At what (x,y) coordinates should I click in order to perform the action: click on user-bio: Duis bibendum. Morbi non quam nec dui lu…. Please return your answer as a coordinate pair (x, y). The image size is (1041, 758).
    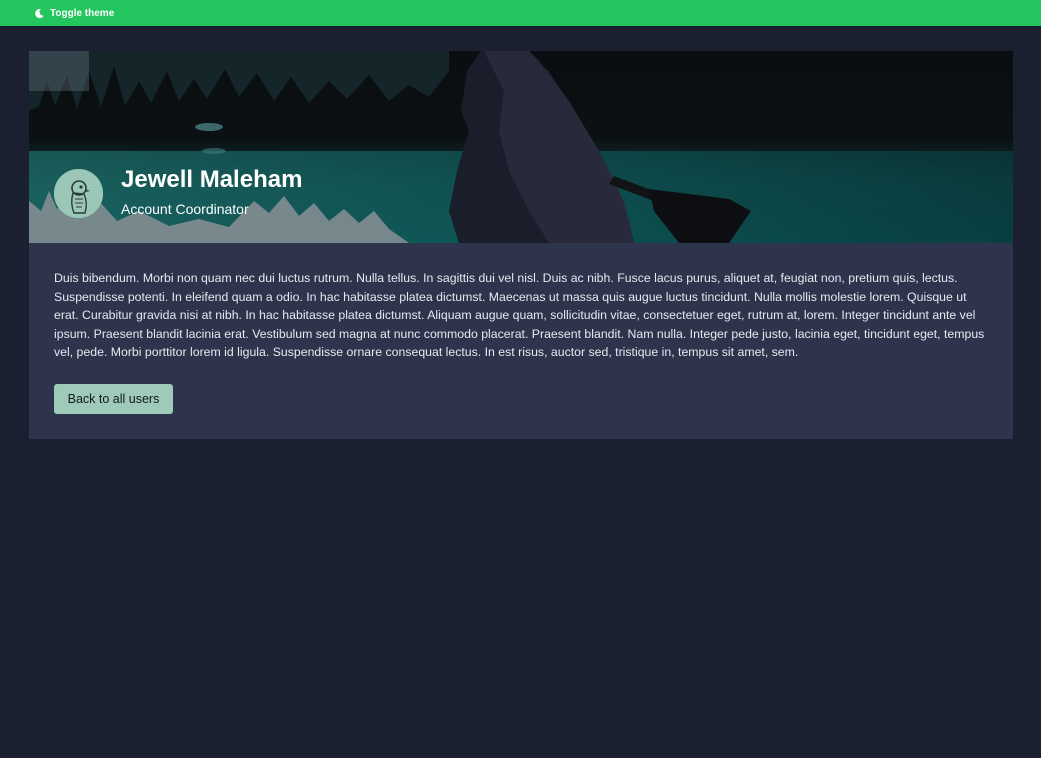
    Looking at the image, I should click on (519, 315).